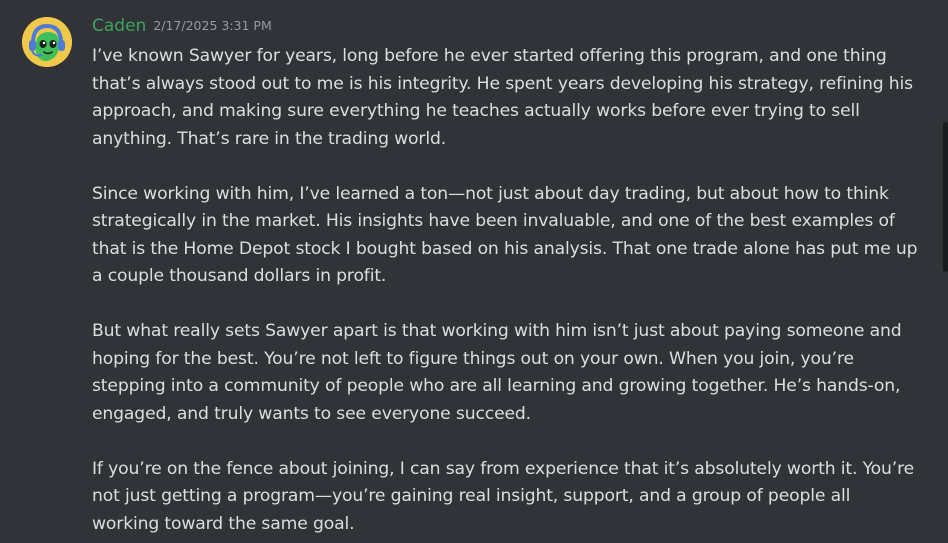  I want to click on avatar, so click(47, 42).